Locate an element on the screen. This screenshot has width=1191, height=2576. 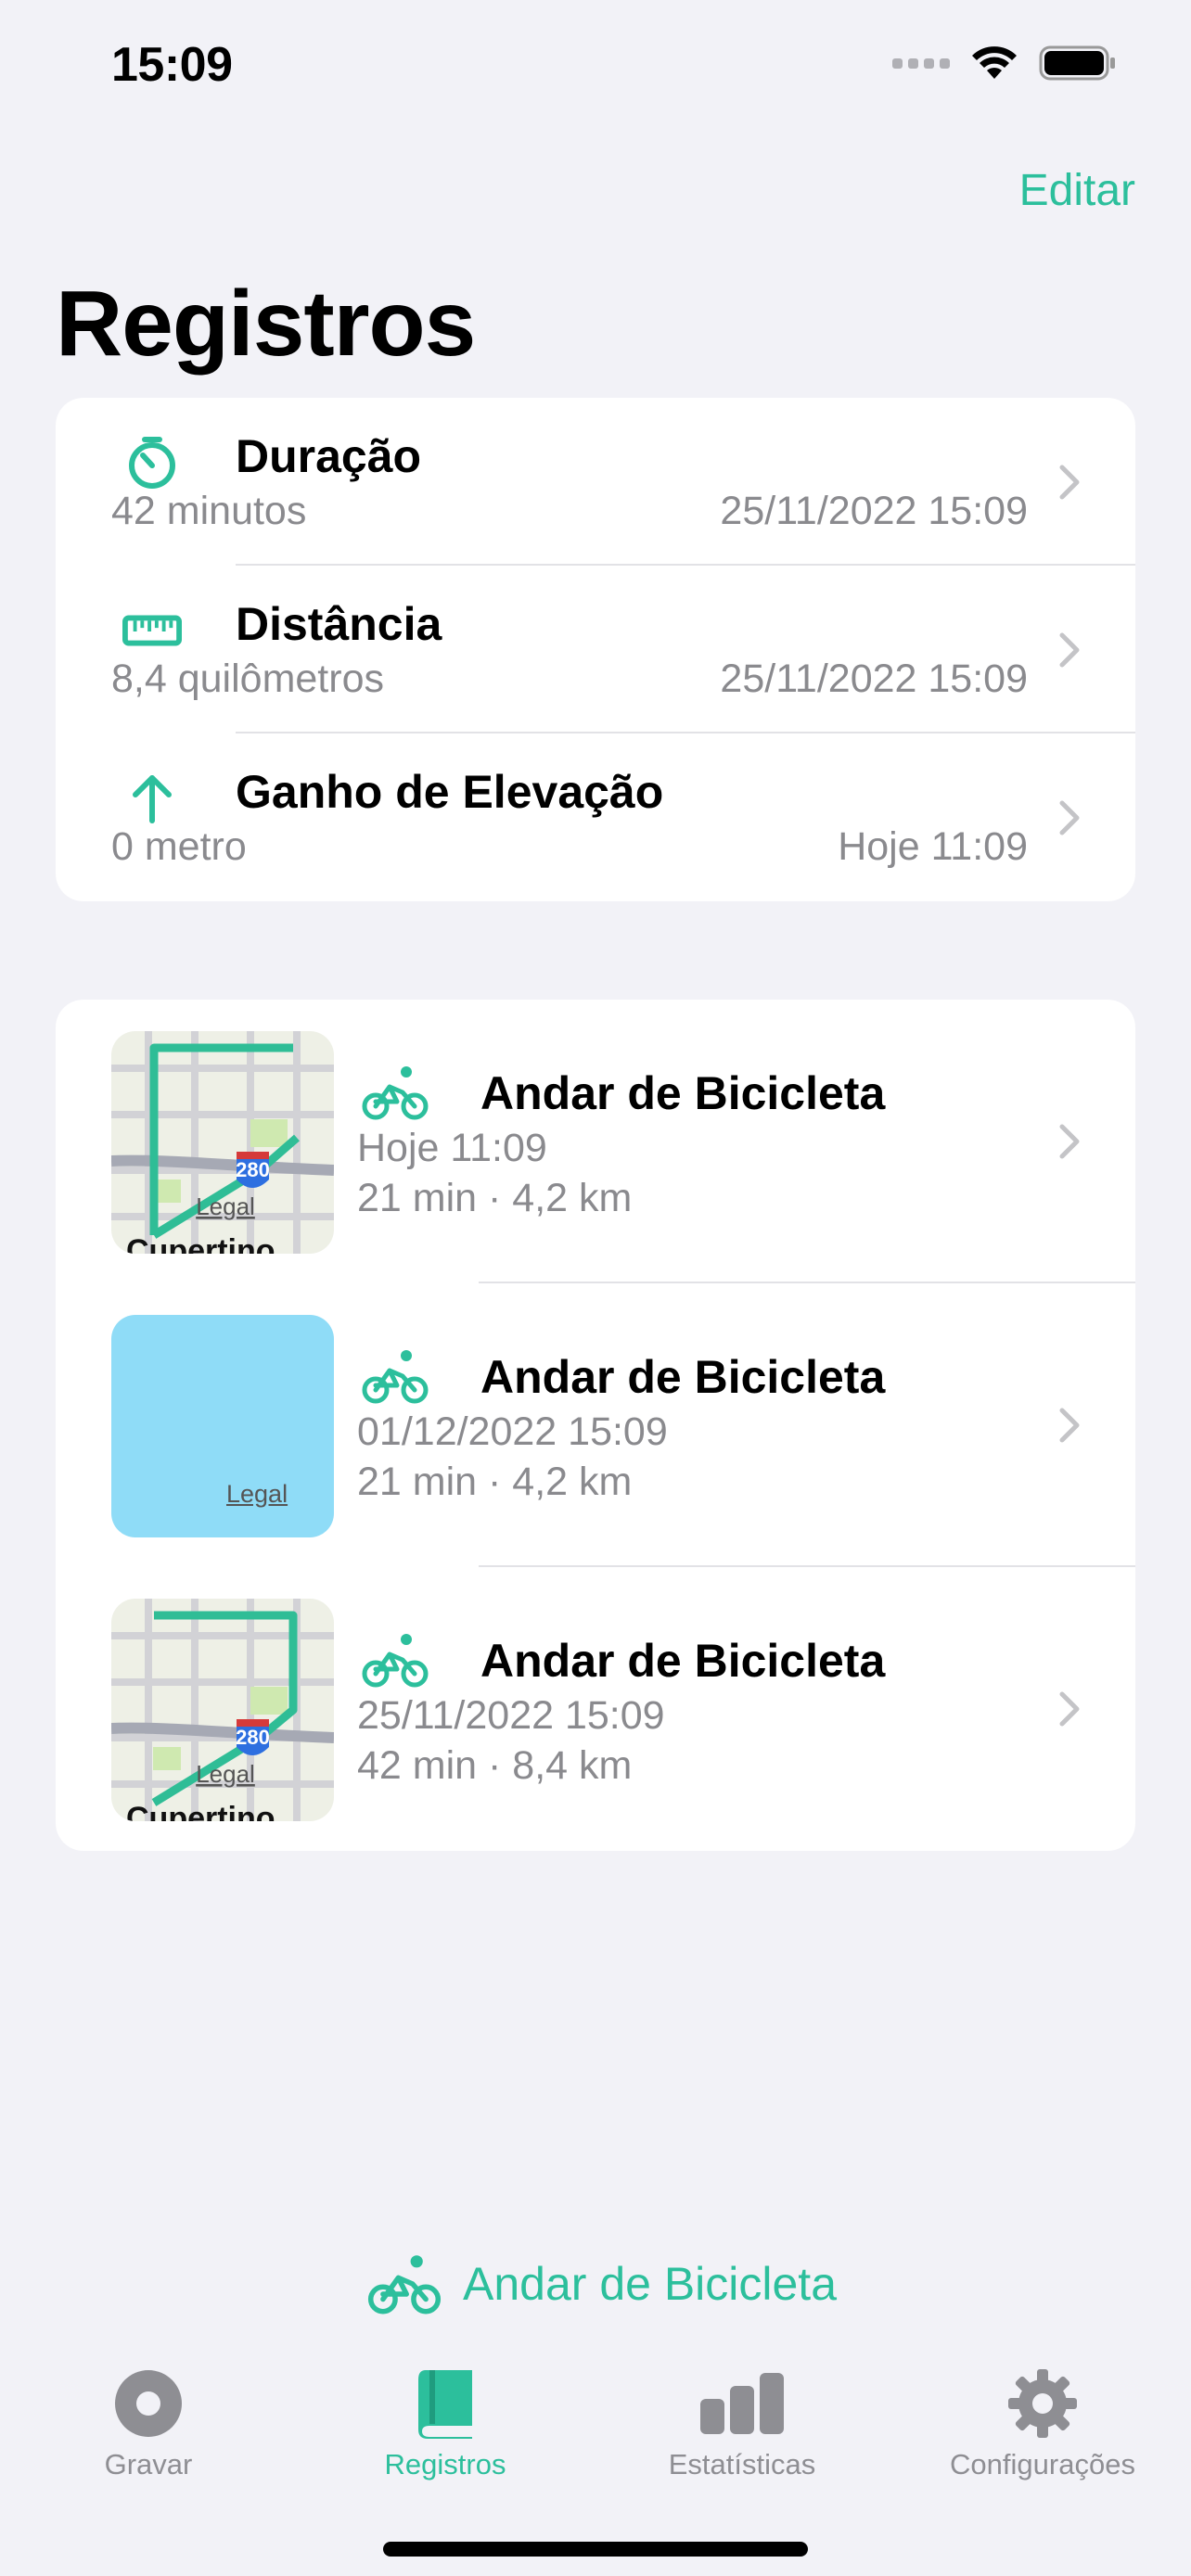
start-workout-label: Andar de Bicicleta is located at coordinates (650, 2284).